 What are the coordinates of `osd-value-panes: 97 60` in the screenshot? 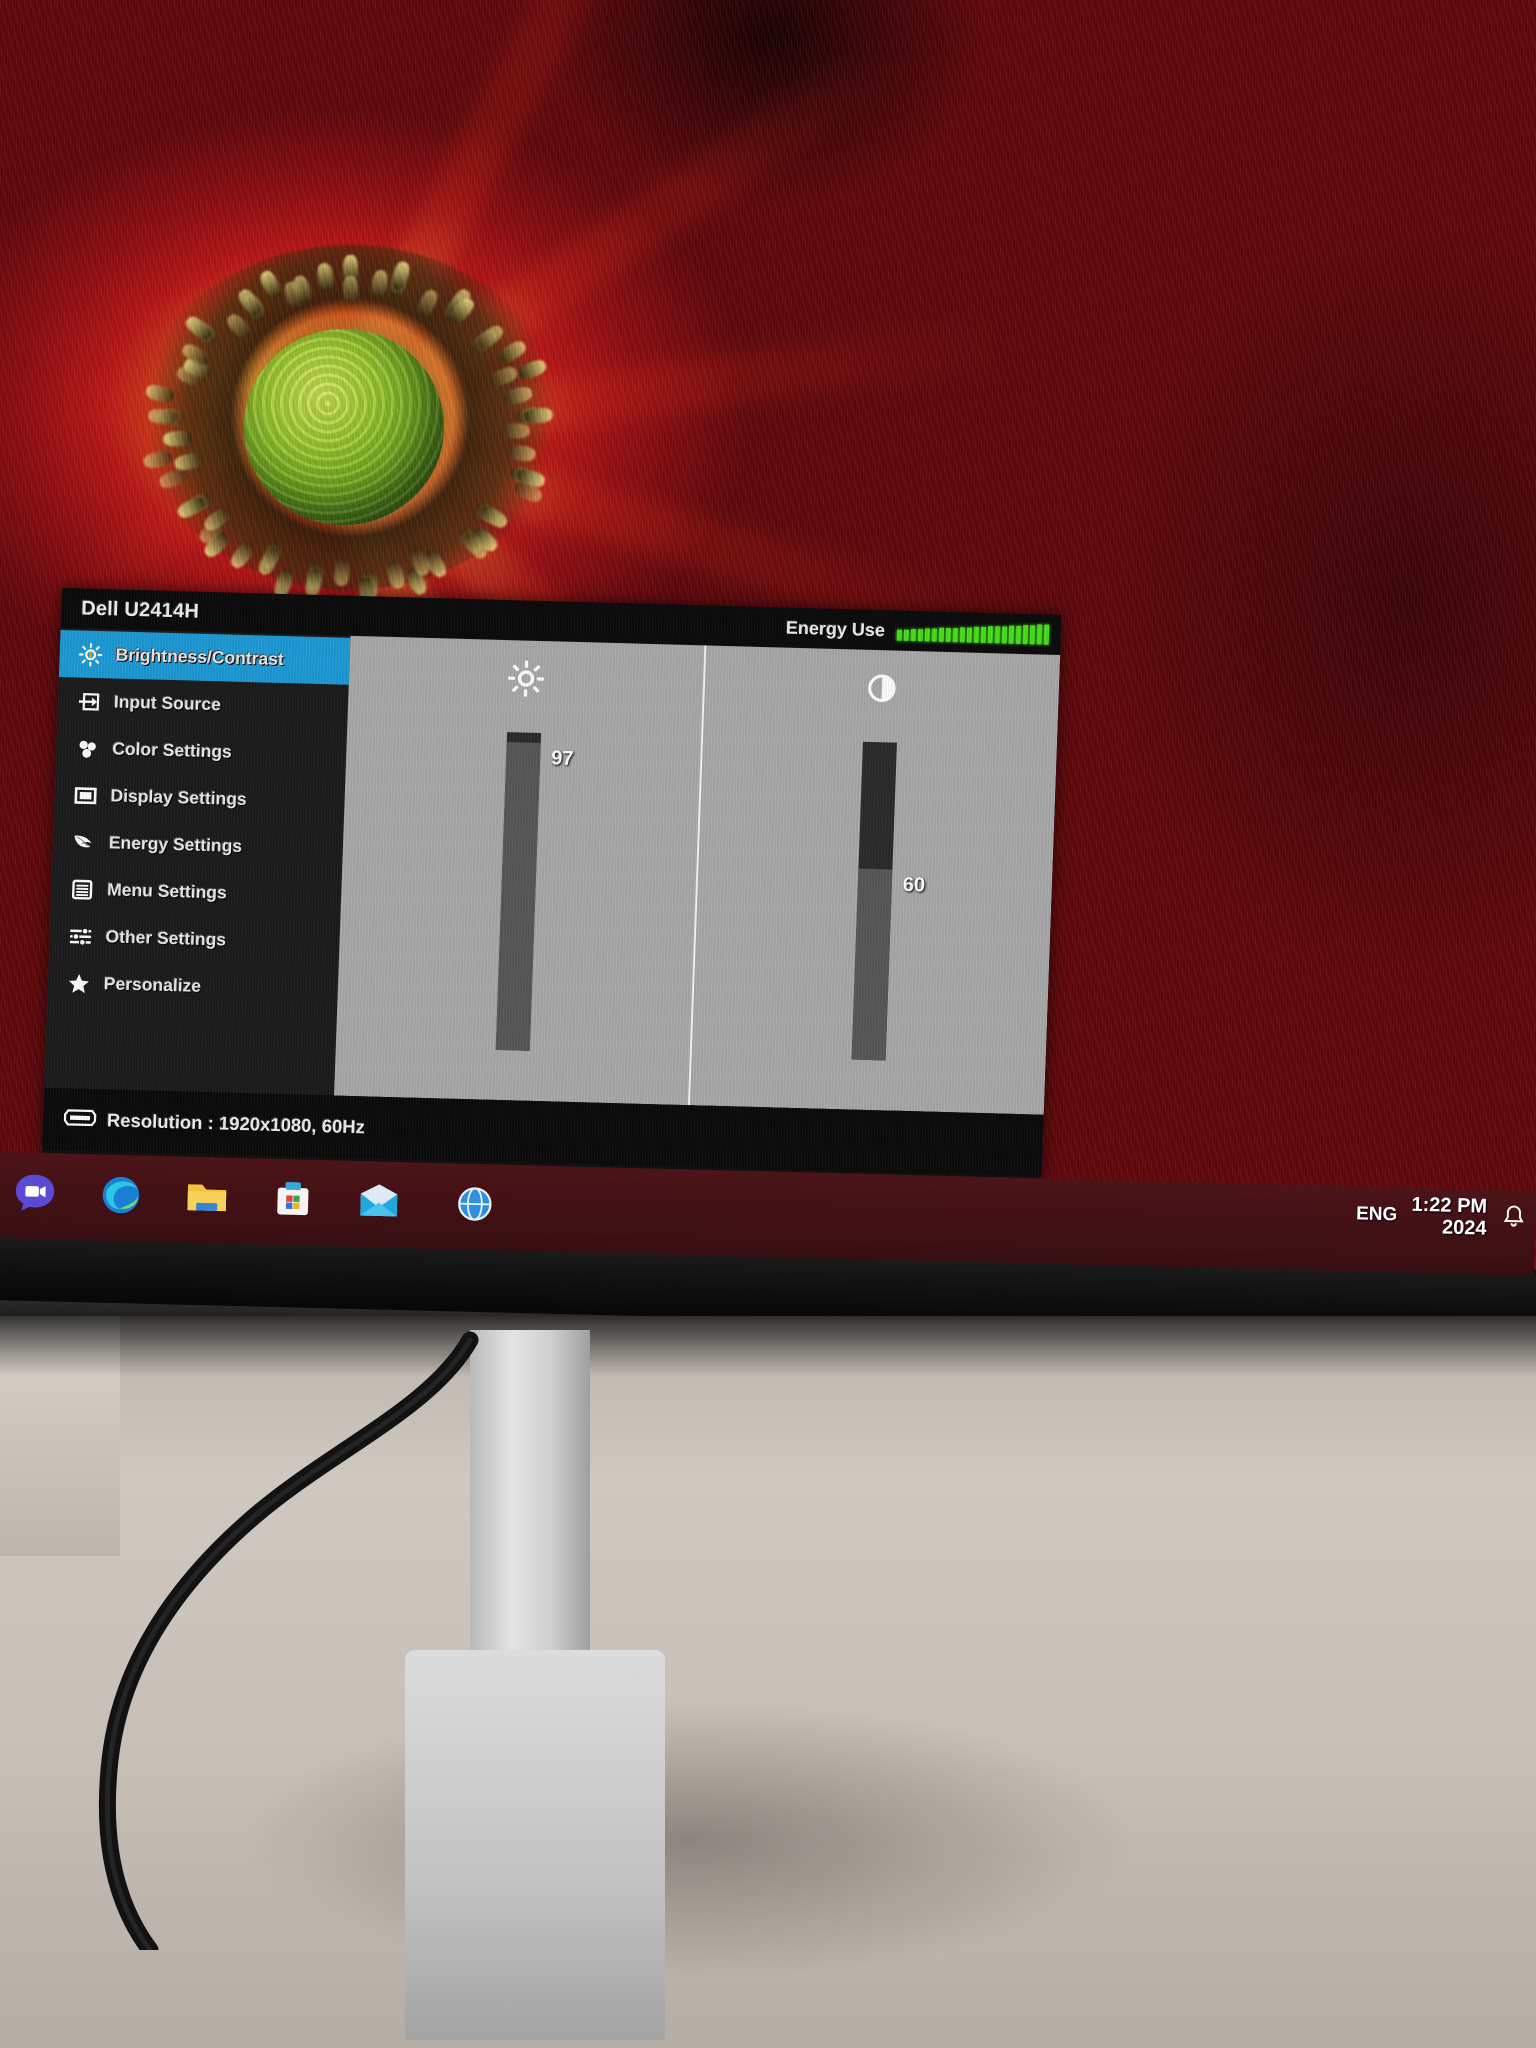 It's located at (697, 875).